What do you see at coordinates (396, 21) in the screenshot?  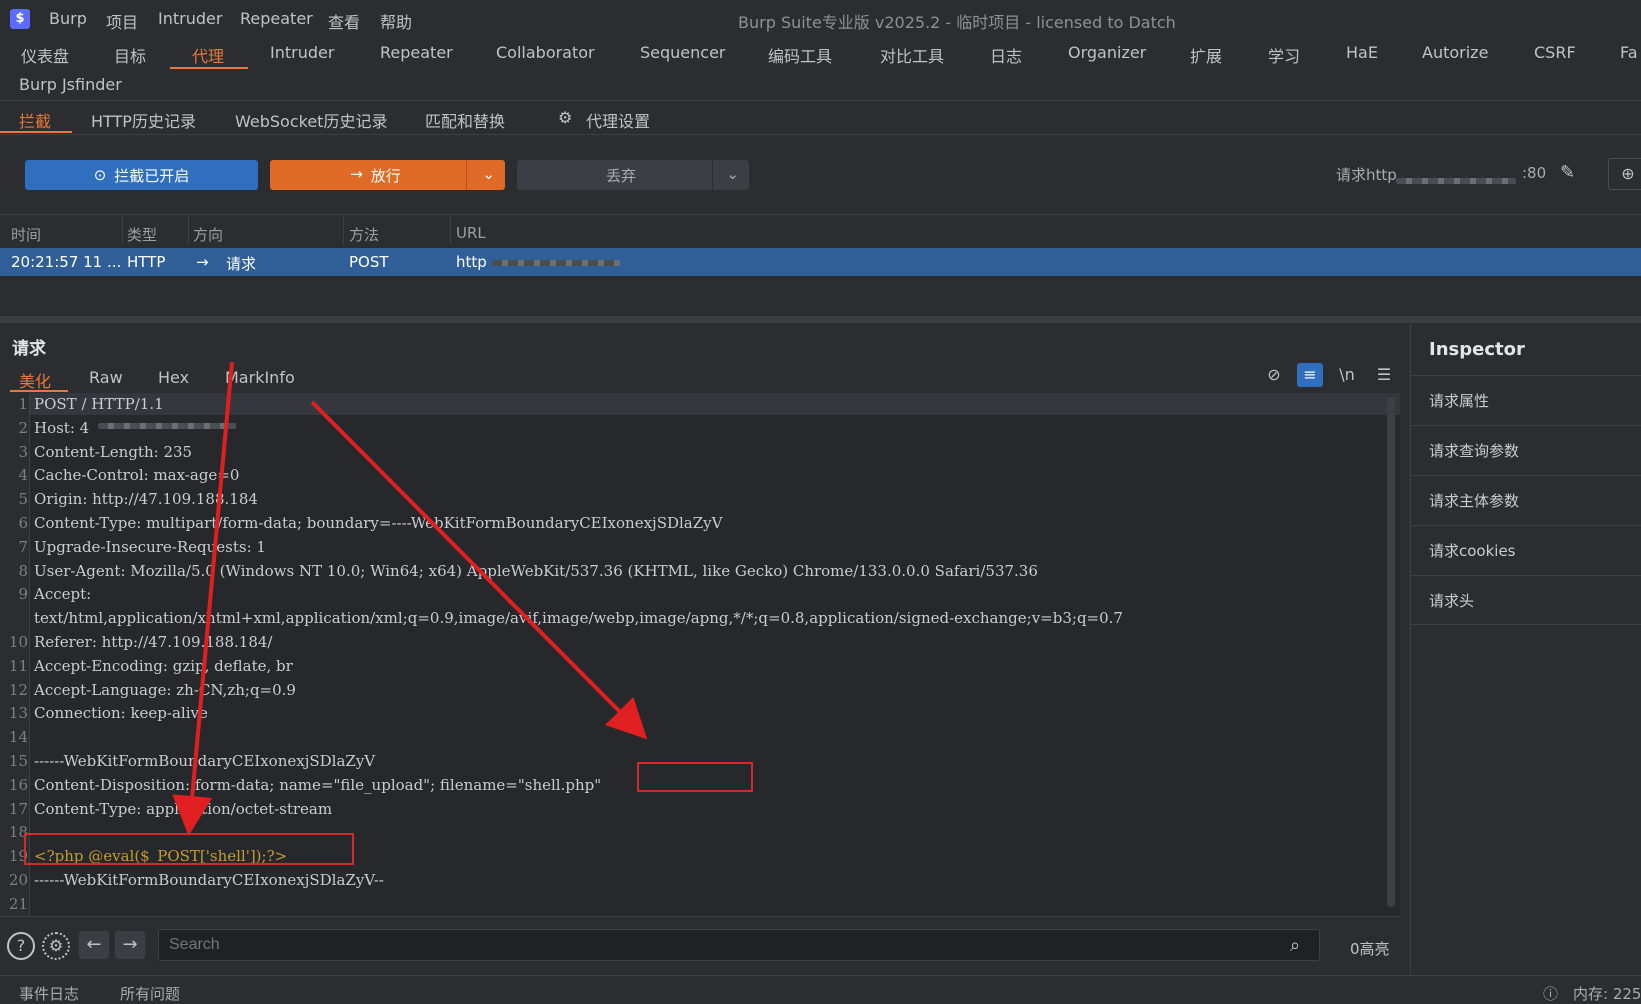 I see `menu-help: 帮助` at bounding box center [396, 21].